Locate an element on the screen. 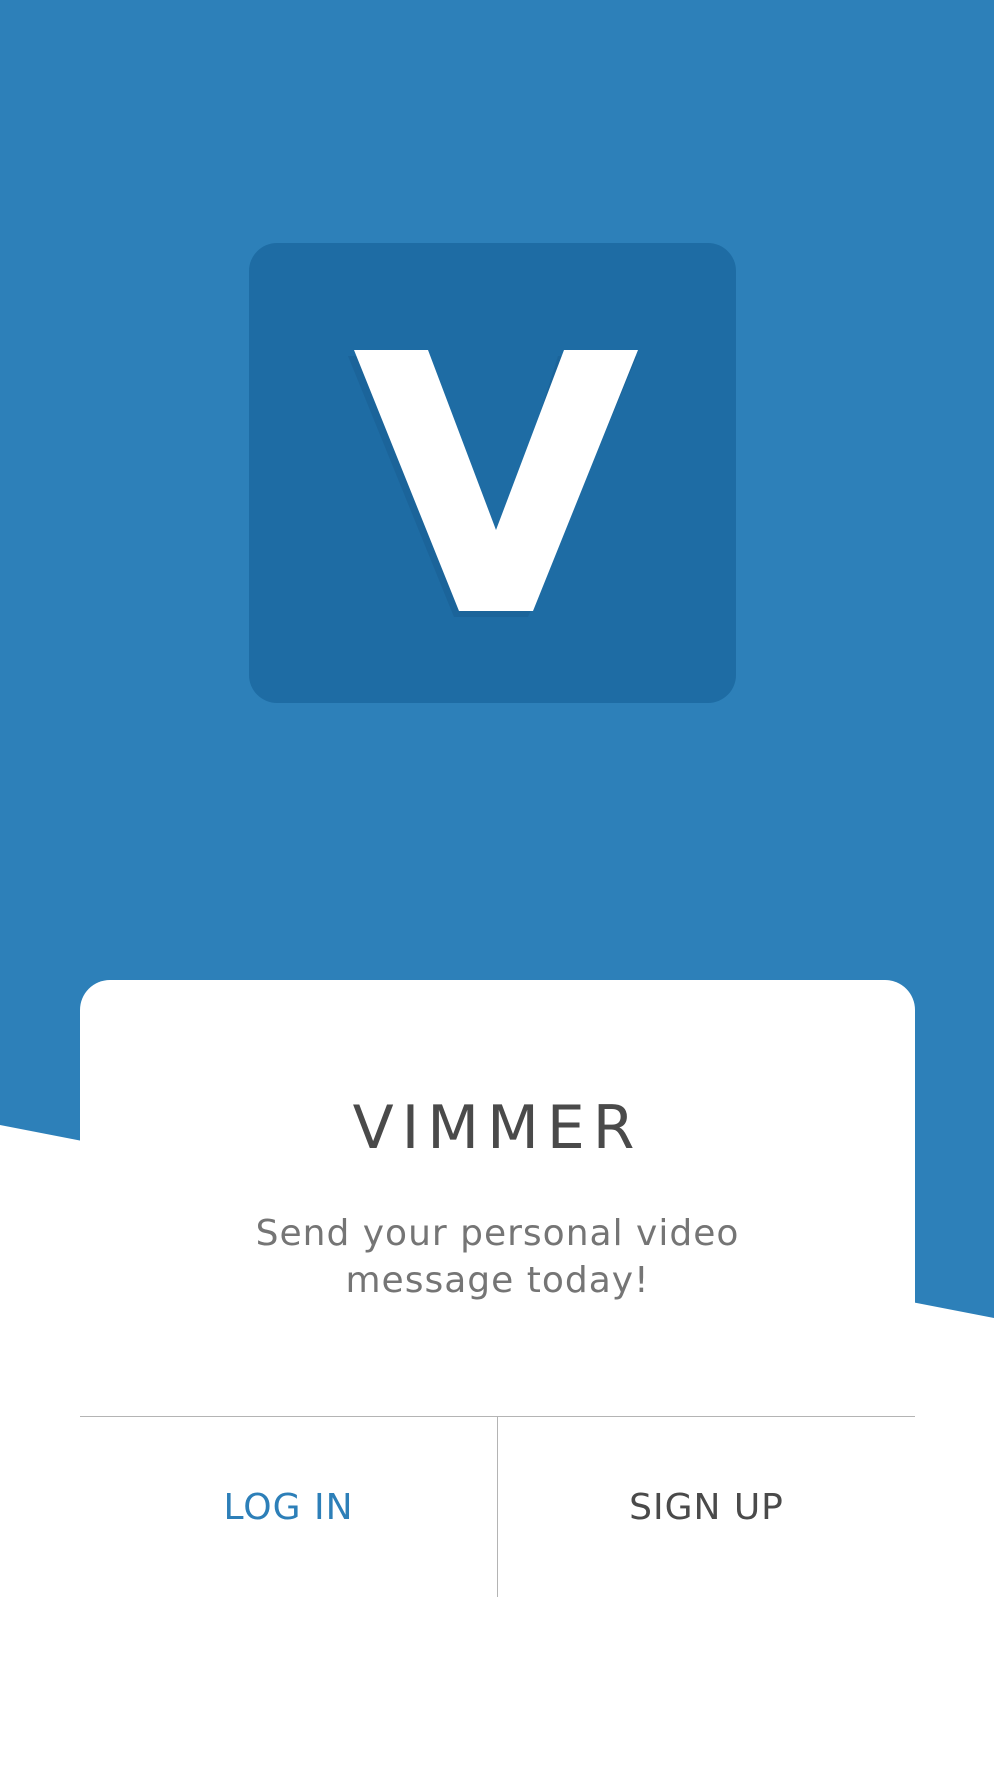  tagline: Send your personal video message today! is located at coordinates (497, 1257).